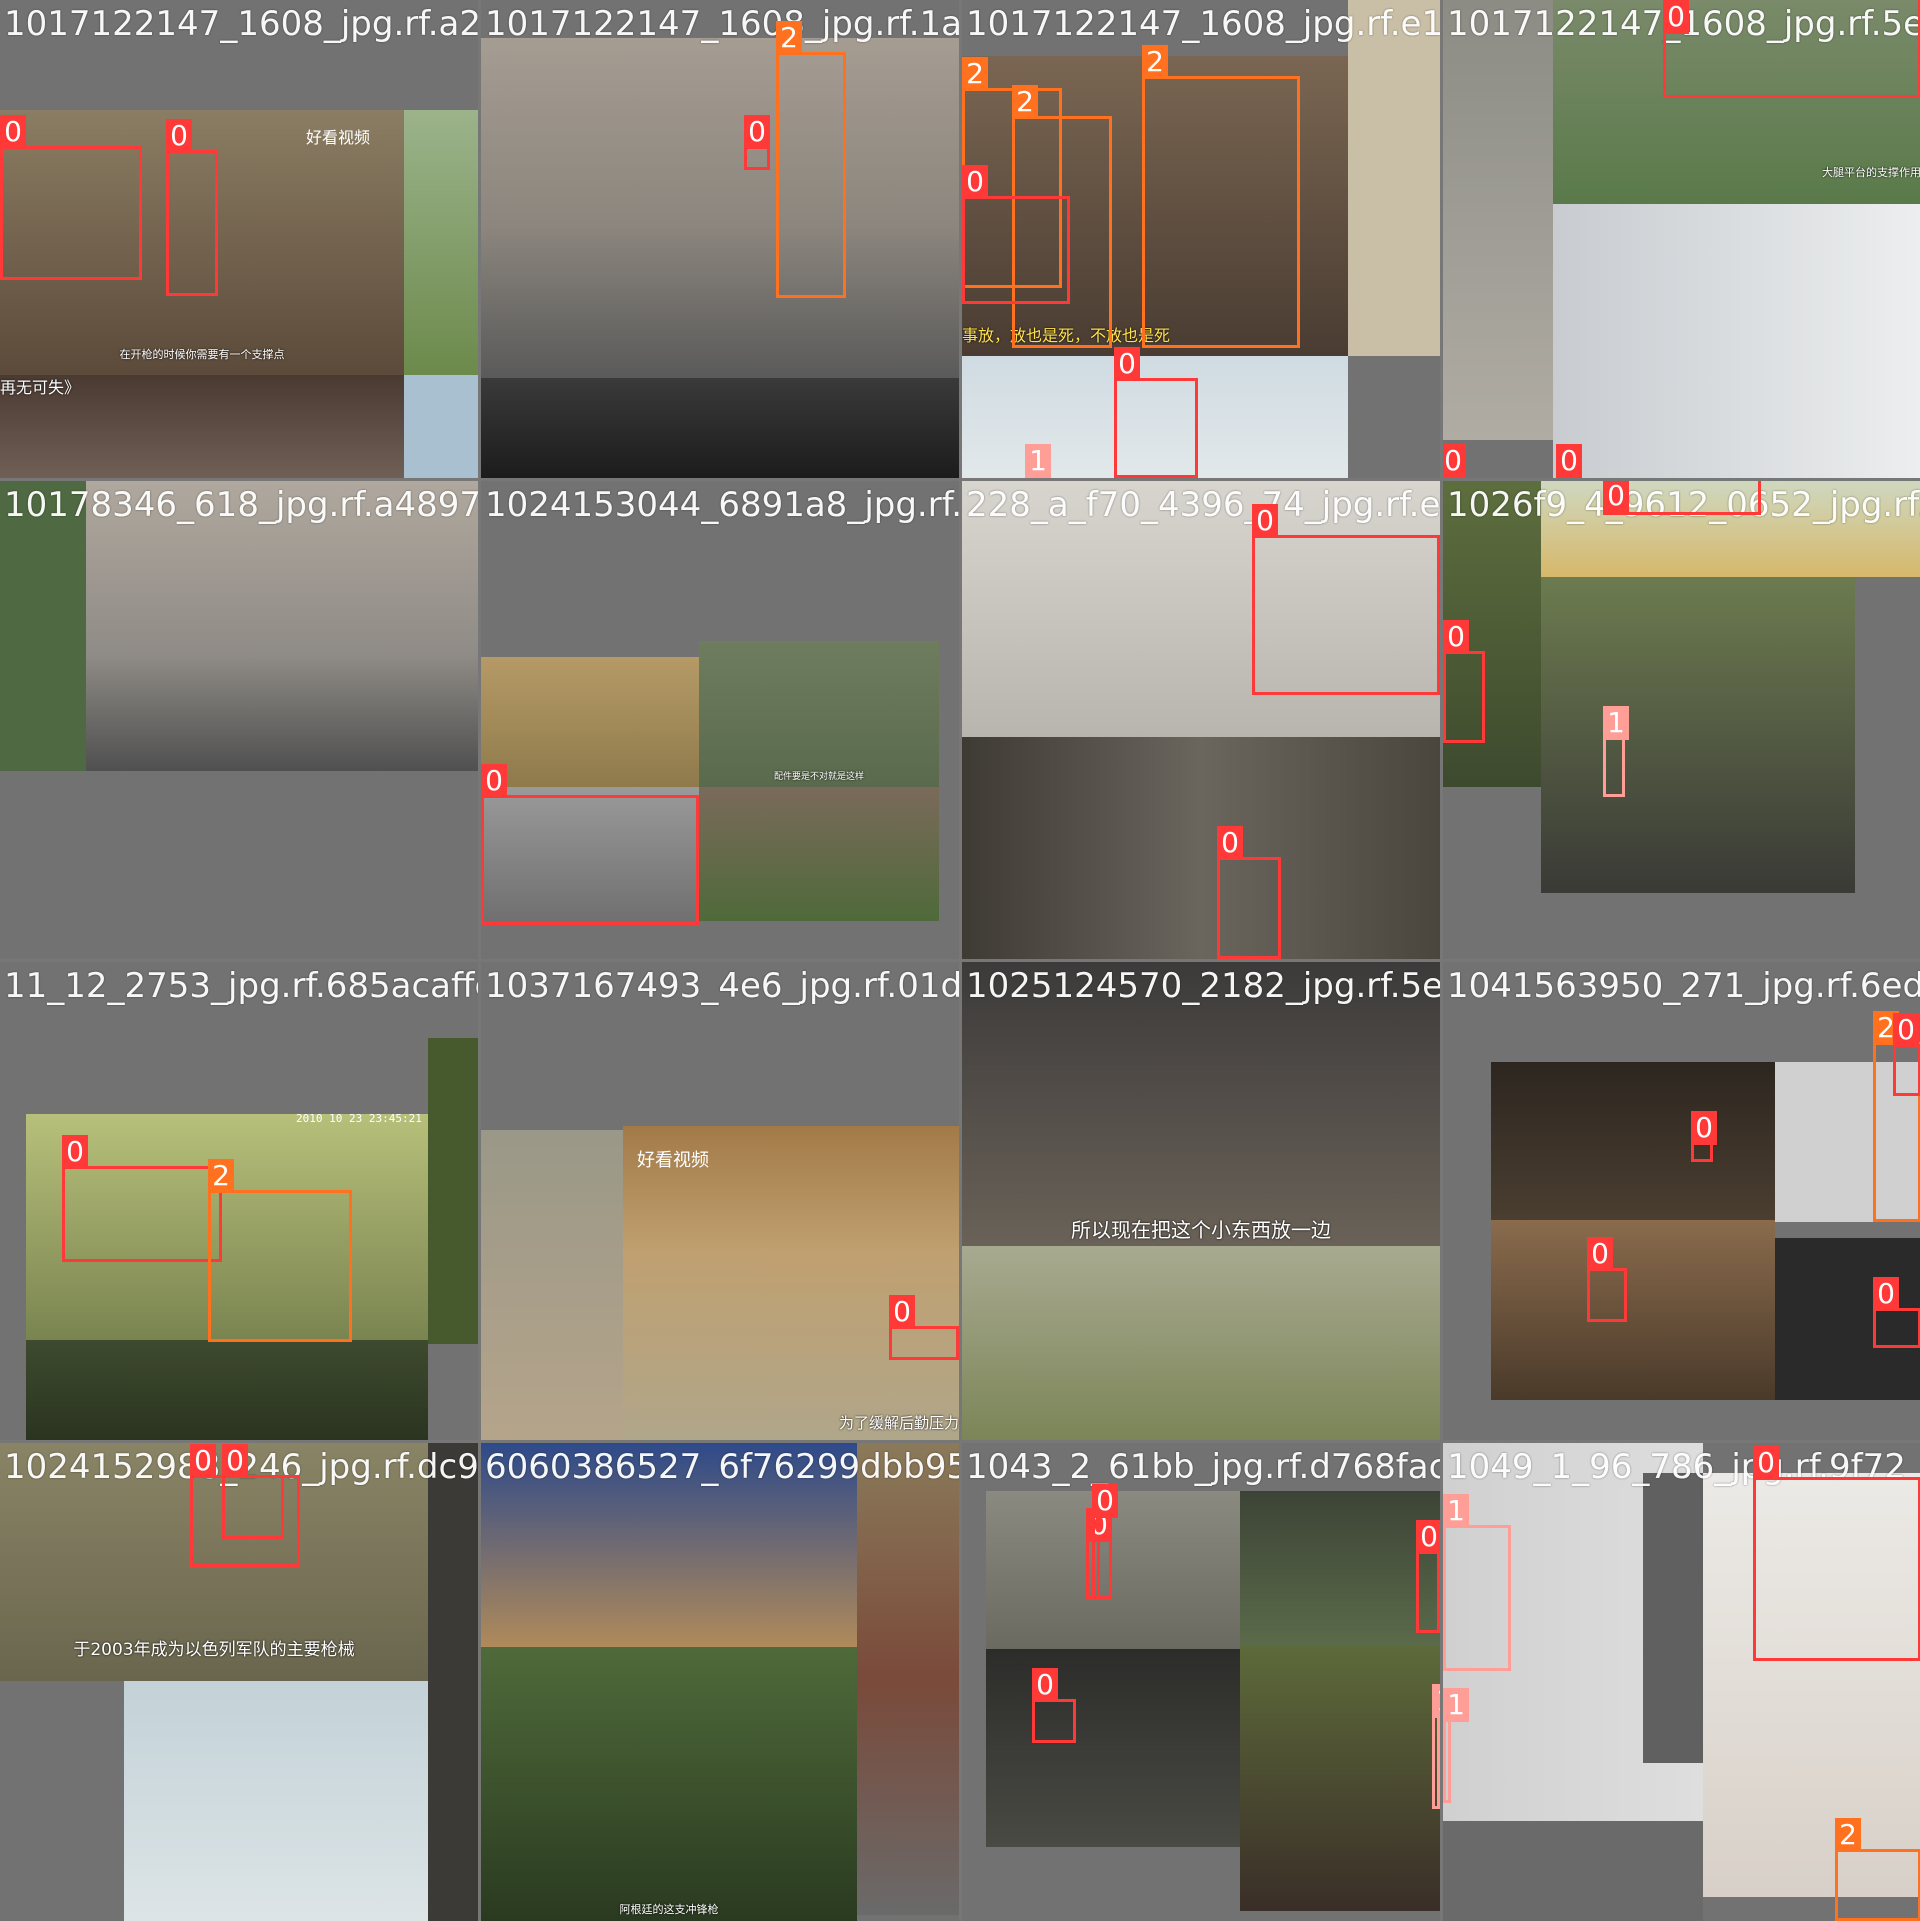  Describe the element at coordinates (241, 986) in the screenshot. I see `tile-title: 11_12_2753_jpg.rf.685acaffe03` at that location.